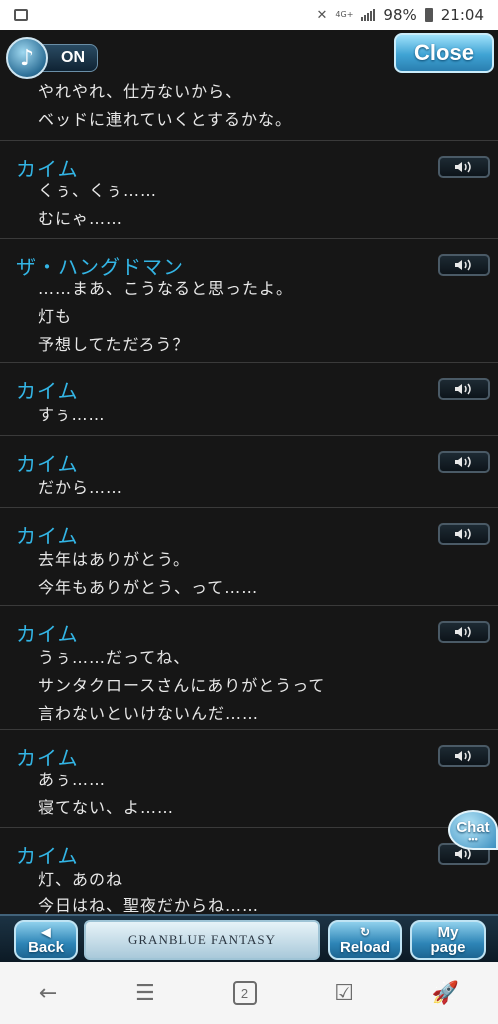  What do you see at coordinates (55, 316) in the screenshot?
I see `log-line: 灯も` at bounding box center [55, 316].